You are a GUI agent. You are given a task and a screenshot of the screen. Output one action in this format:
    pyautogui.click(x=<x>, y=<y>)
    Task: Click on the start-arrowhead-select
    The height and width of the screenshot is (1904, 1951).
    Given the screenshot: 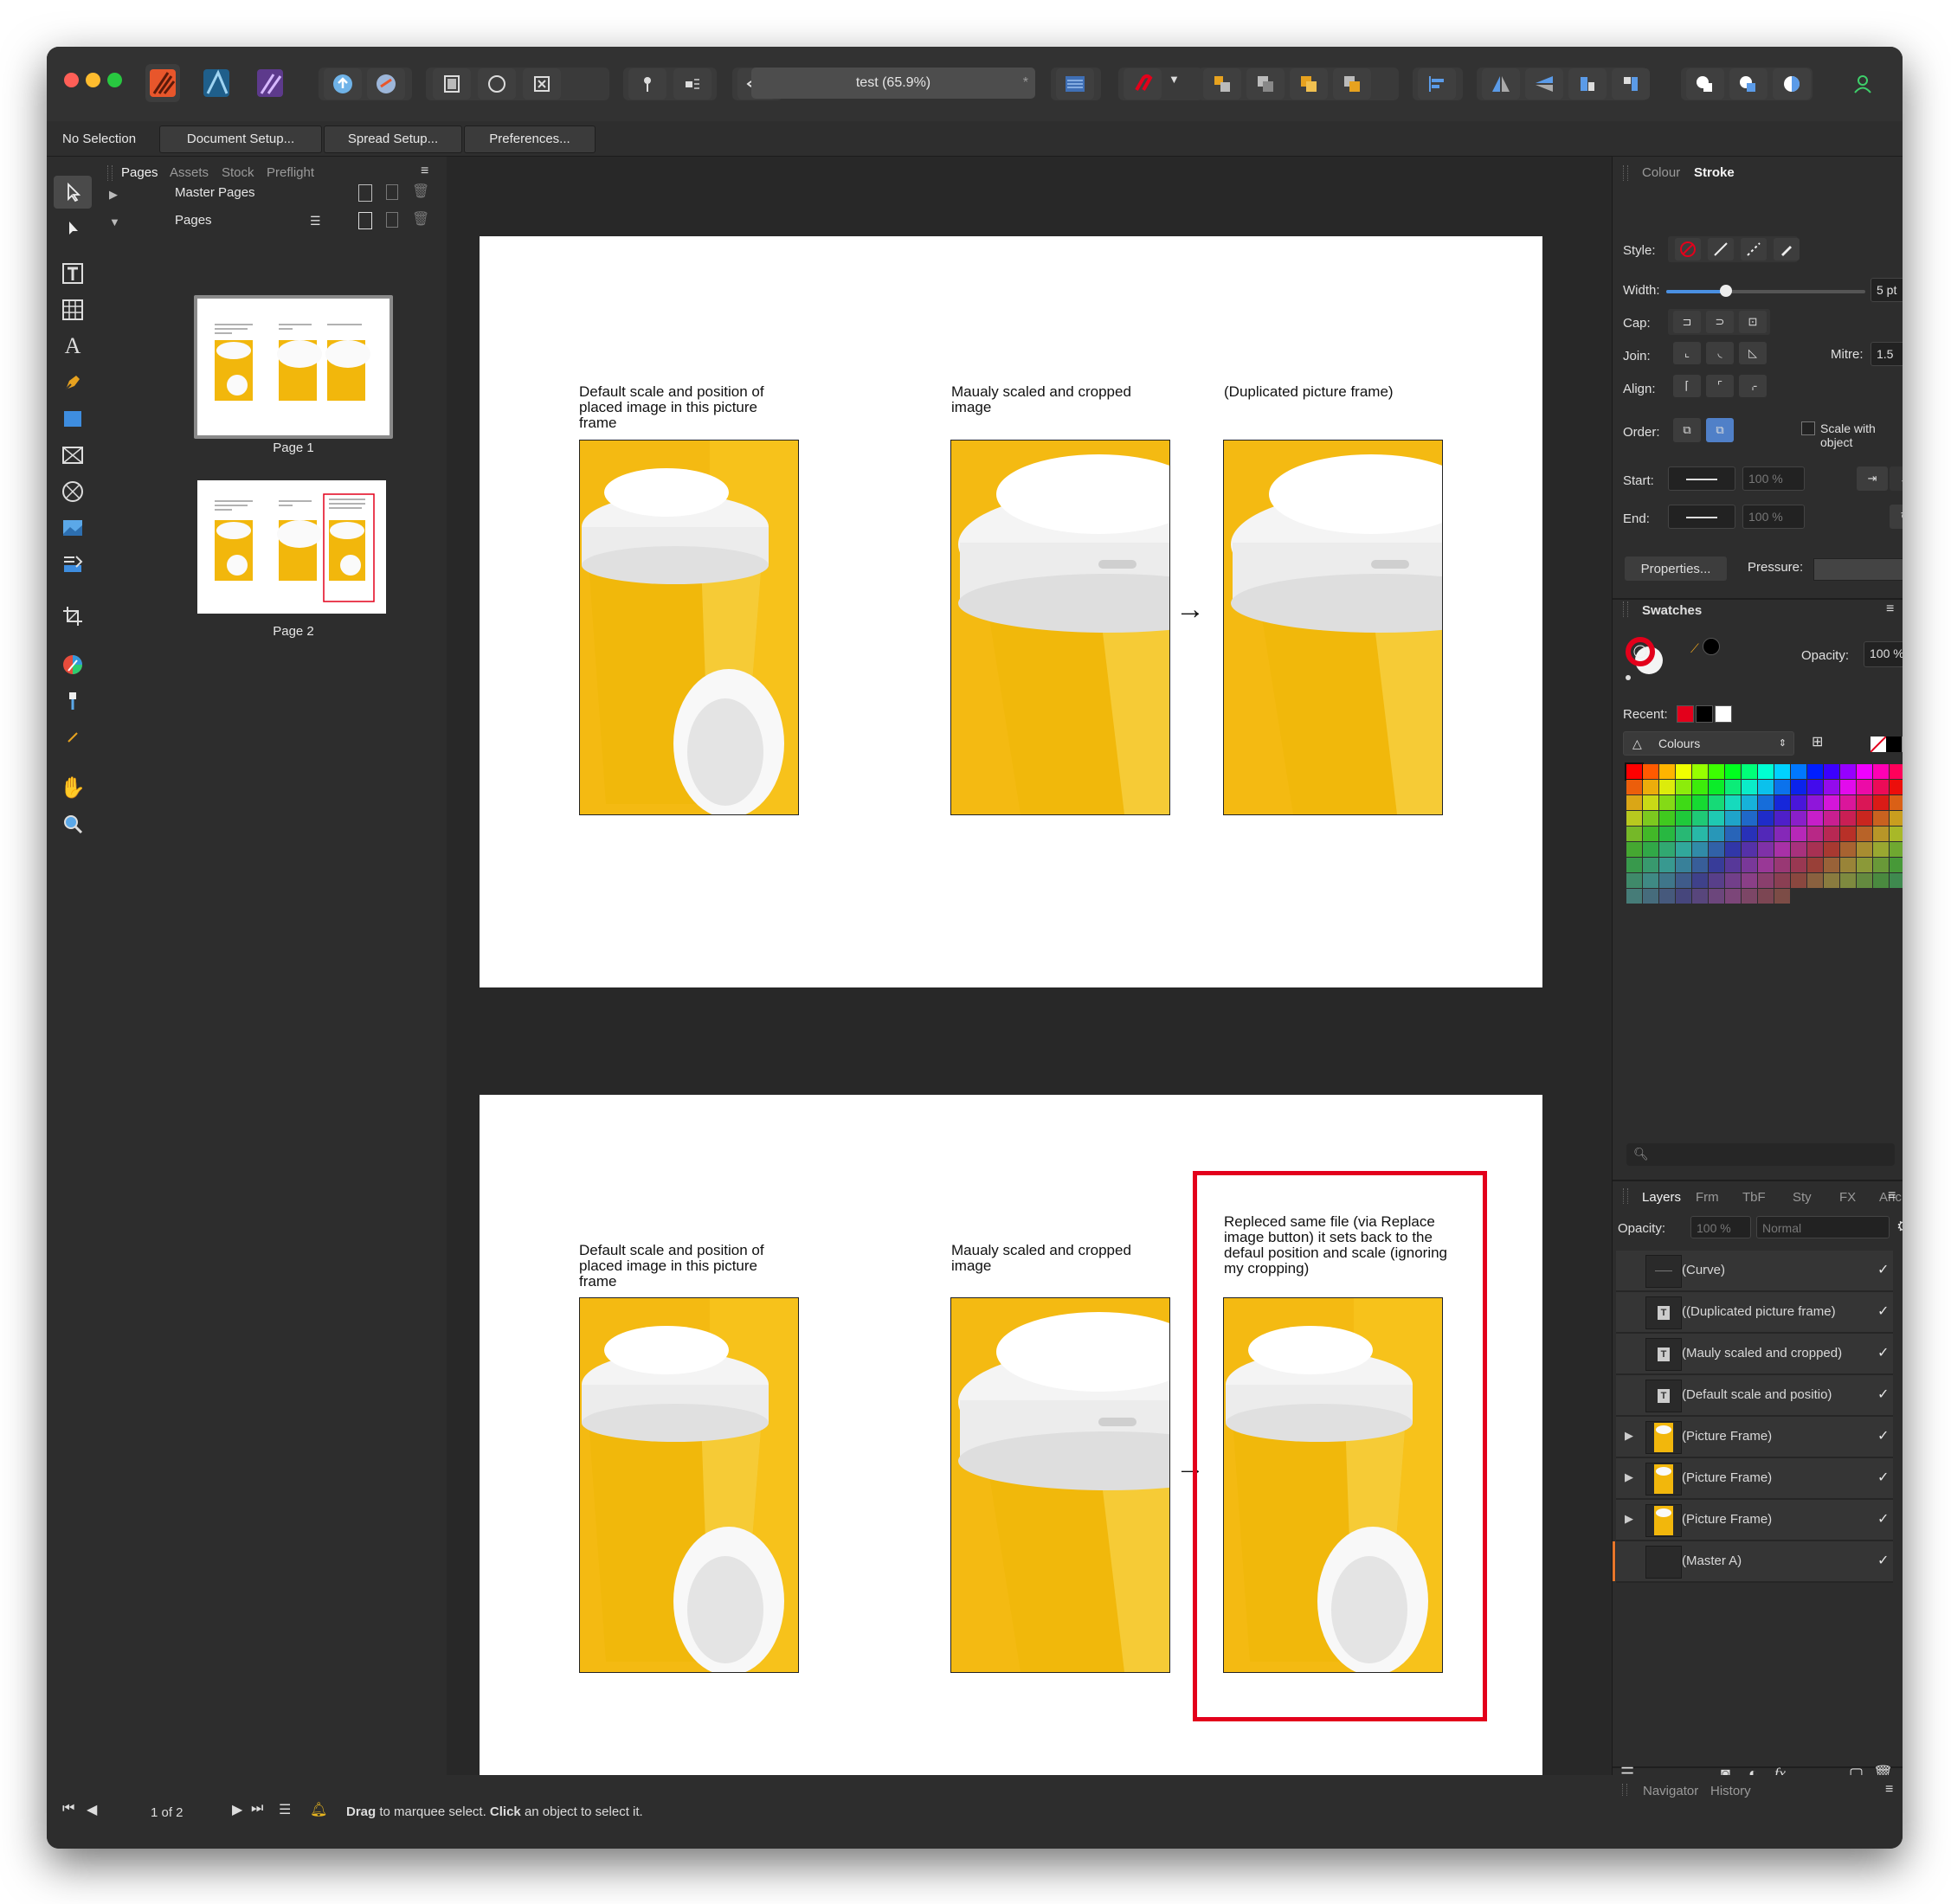 What is the action you would take?
    pyautogui.click(x=1701, y=478)
    